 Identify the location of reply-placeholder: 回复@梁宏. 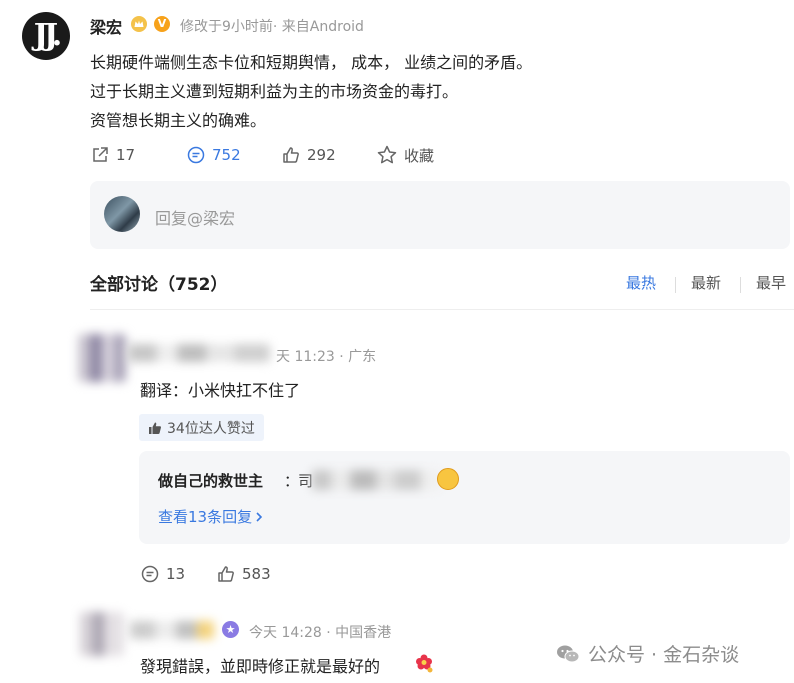
(195, 217).